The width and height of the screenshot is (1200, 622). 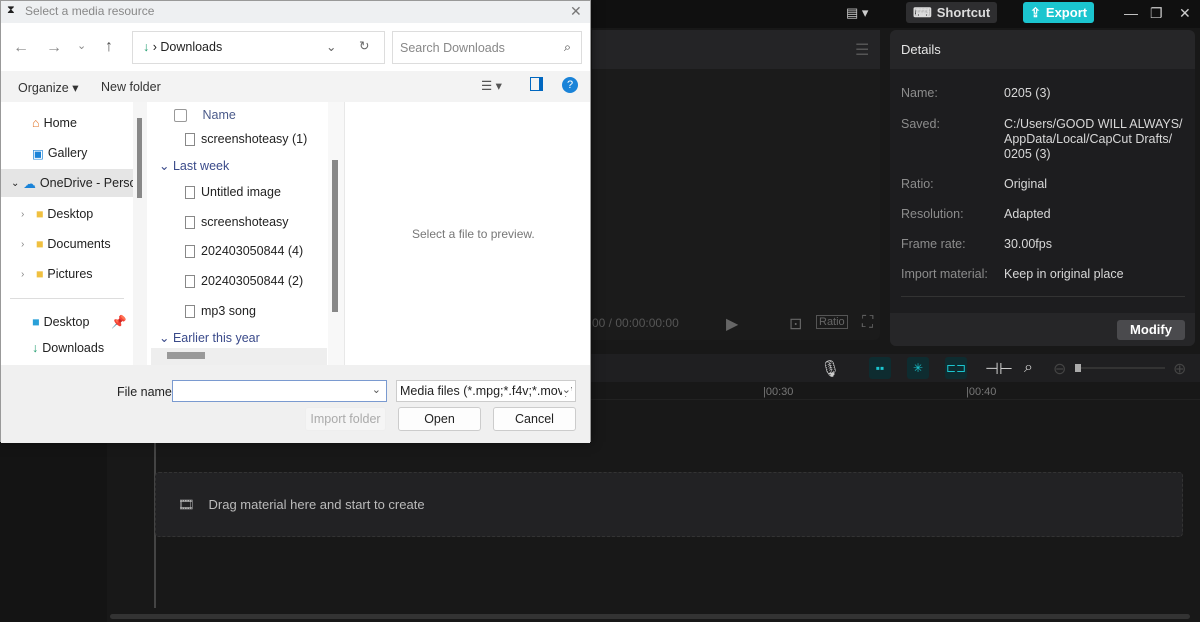 I want to click on view-options-icon: ☰ ▾, so click(x=491, y=85).